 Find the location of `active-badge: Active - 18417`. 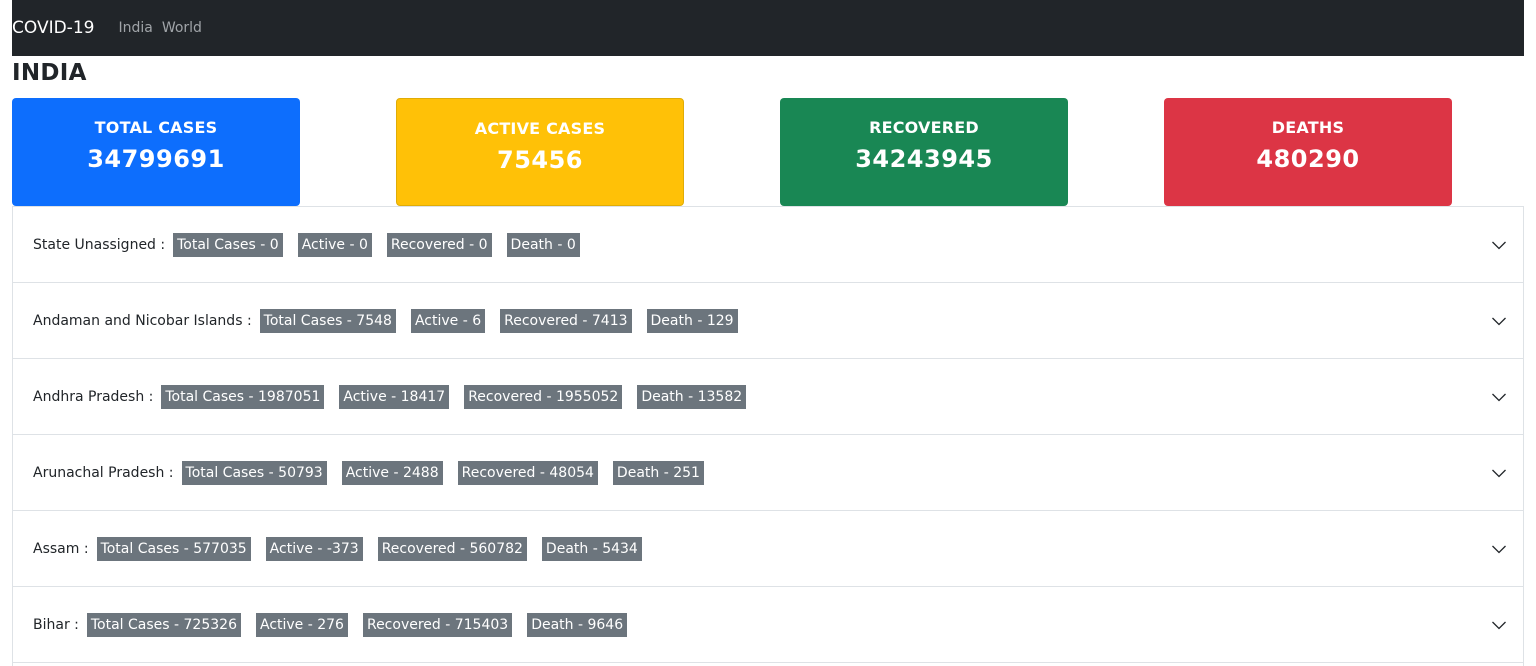

active-badge: Active - 18417 is located at coordinates (394, 396).